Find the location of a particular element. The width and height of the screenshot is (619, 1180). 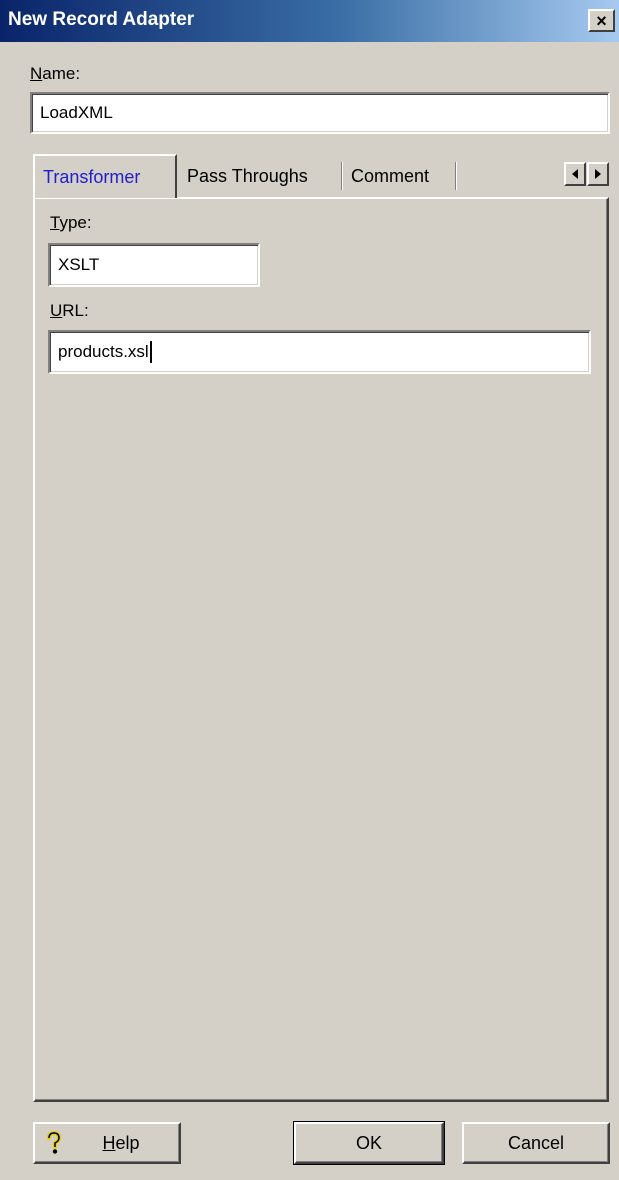

tab-scroll-right-button is located at coordinates (598, 174).